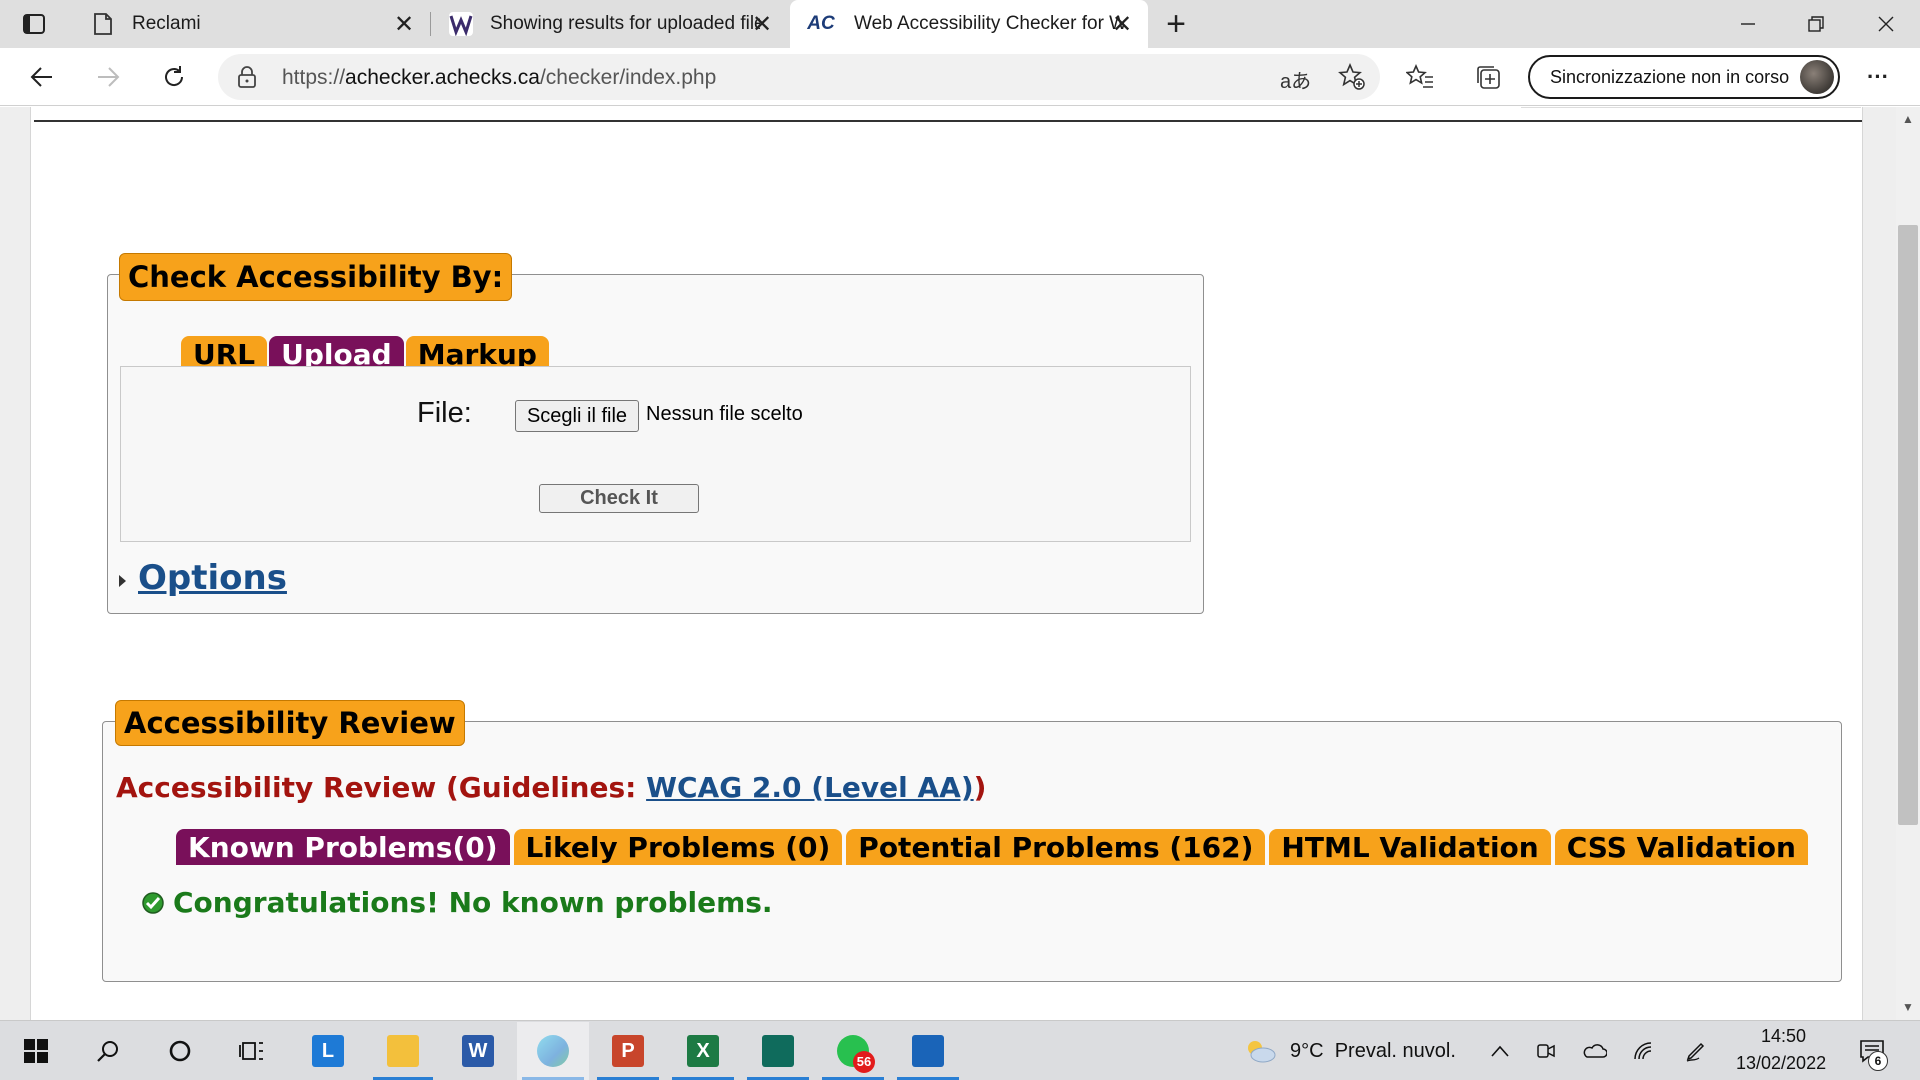 Image resolution: width=1920 pixels, height=1080 pixels. I want to click on tab-css-validation: CSS Validation, so click(1681, 847).